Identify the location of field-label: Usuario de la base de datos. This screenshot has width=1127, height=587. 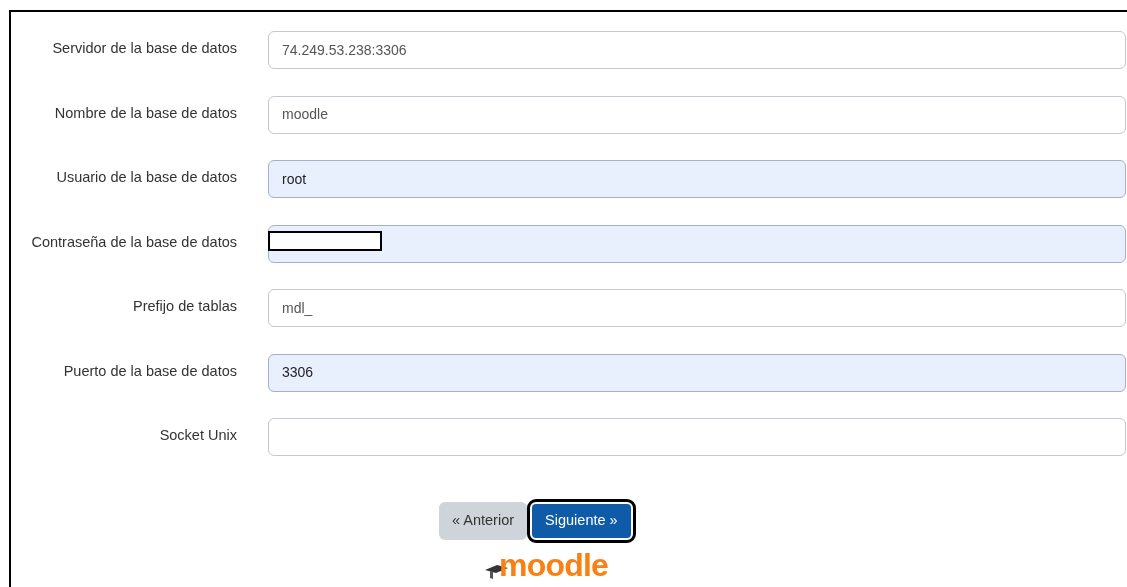
(146, 177).